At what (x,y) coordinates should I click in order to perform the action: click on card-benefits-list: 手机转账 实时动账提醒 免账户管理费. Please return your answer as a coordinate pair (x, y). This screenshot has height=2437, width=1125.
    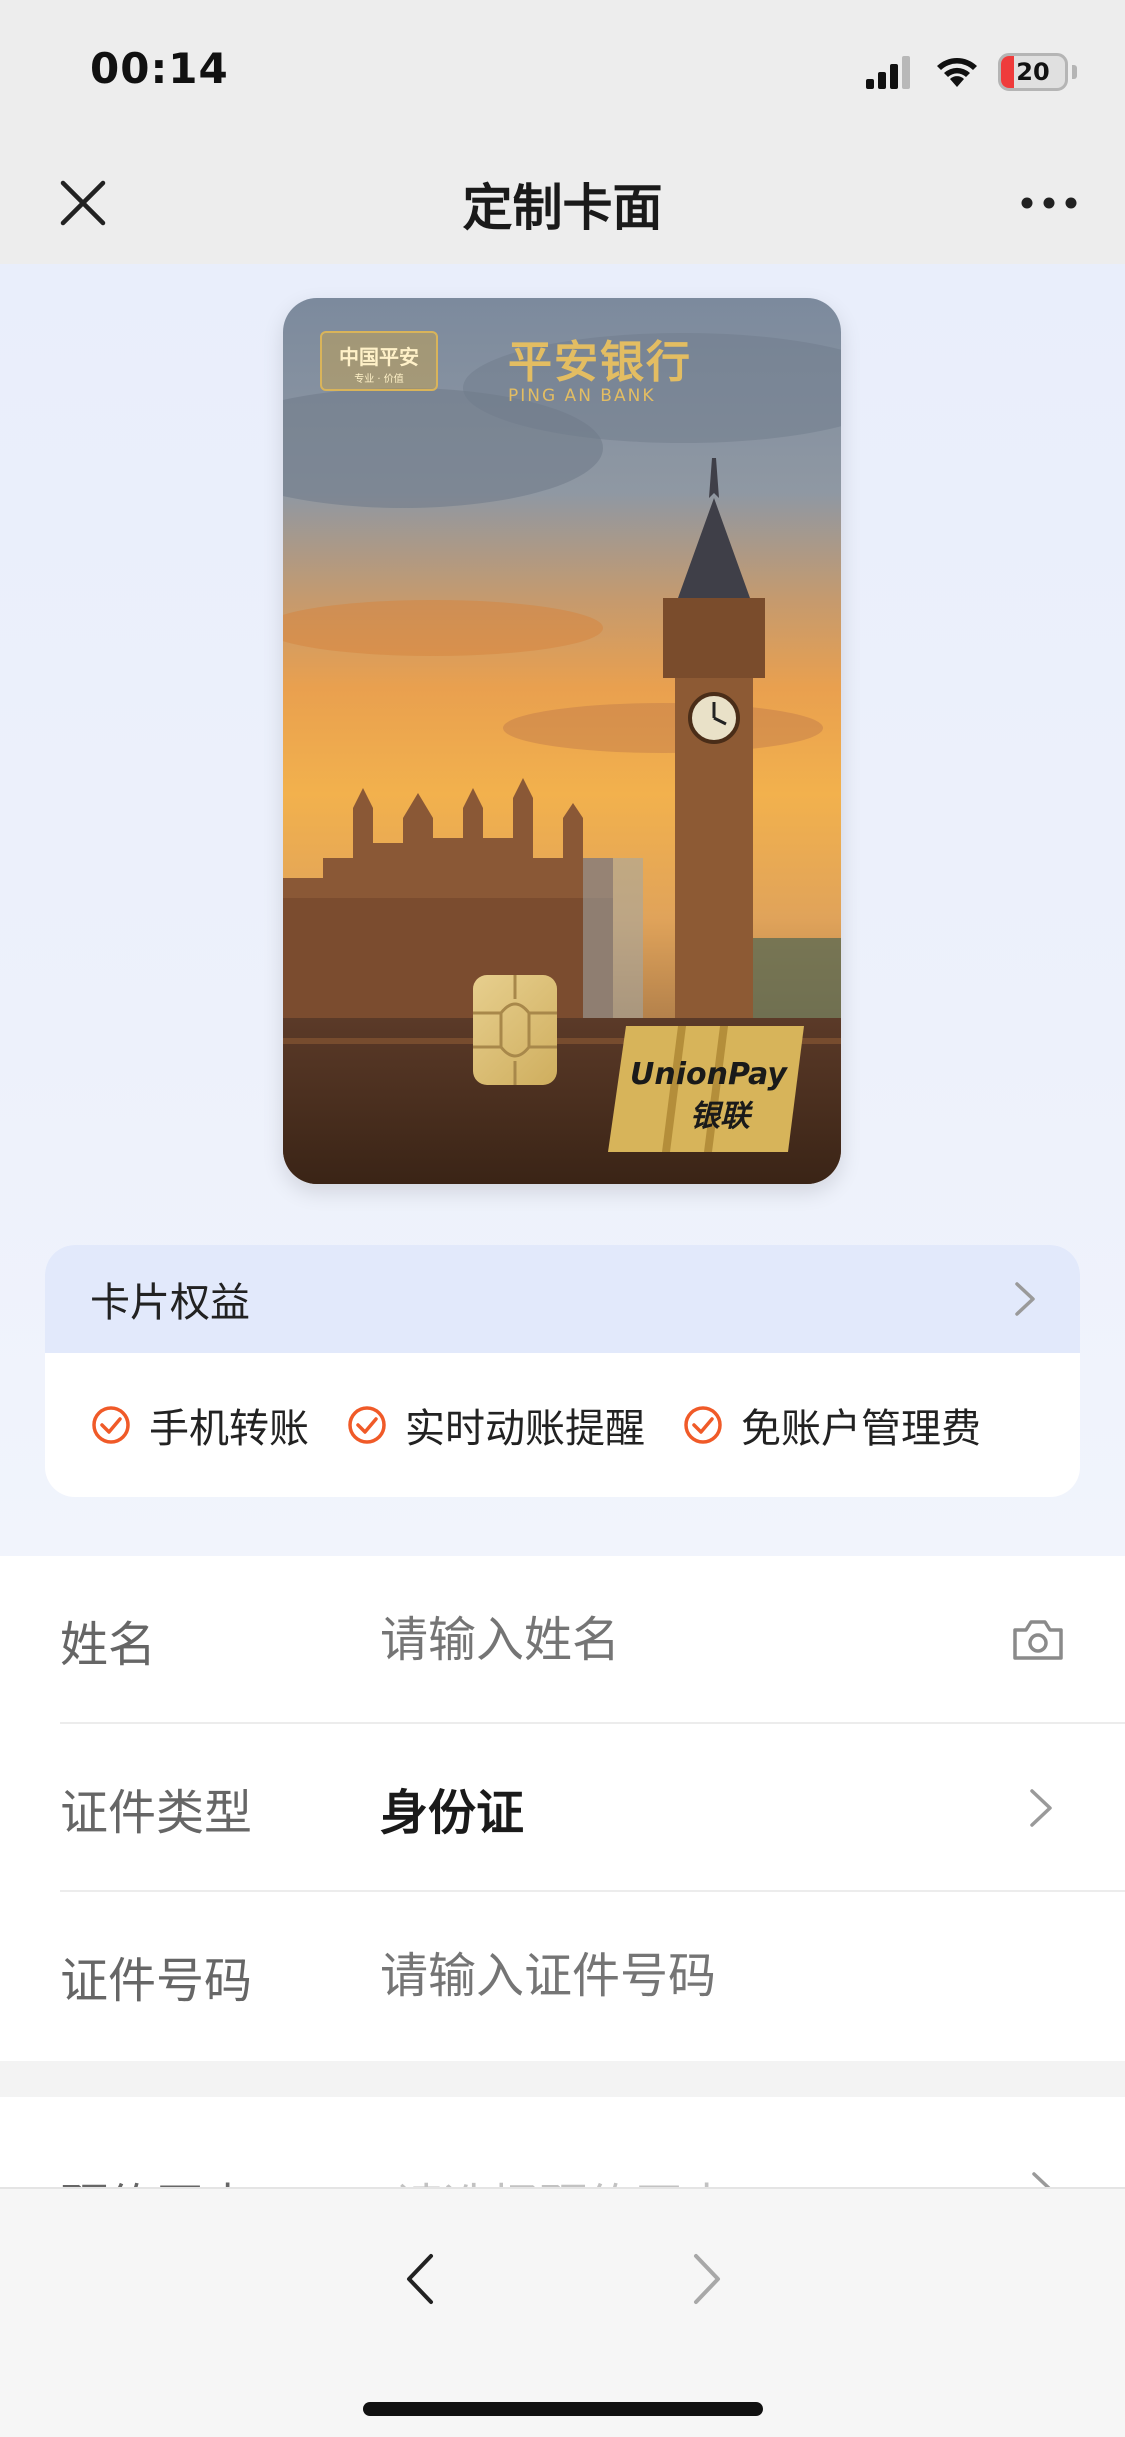
    Looking at the image, I should click on (562, 1425).